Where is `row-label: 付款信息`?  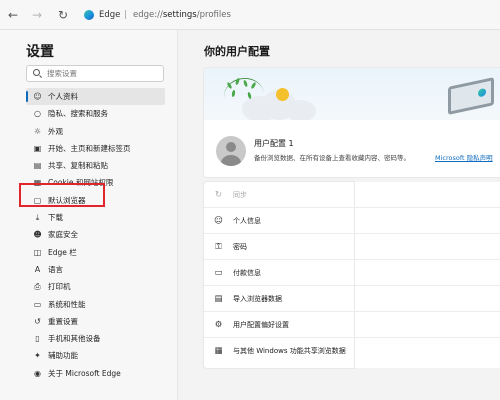 row-label: 付款信息 is located at coordinates (247, 273).